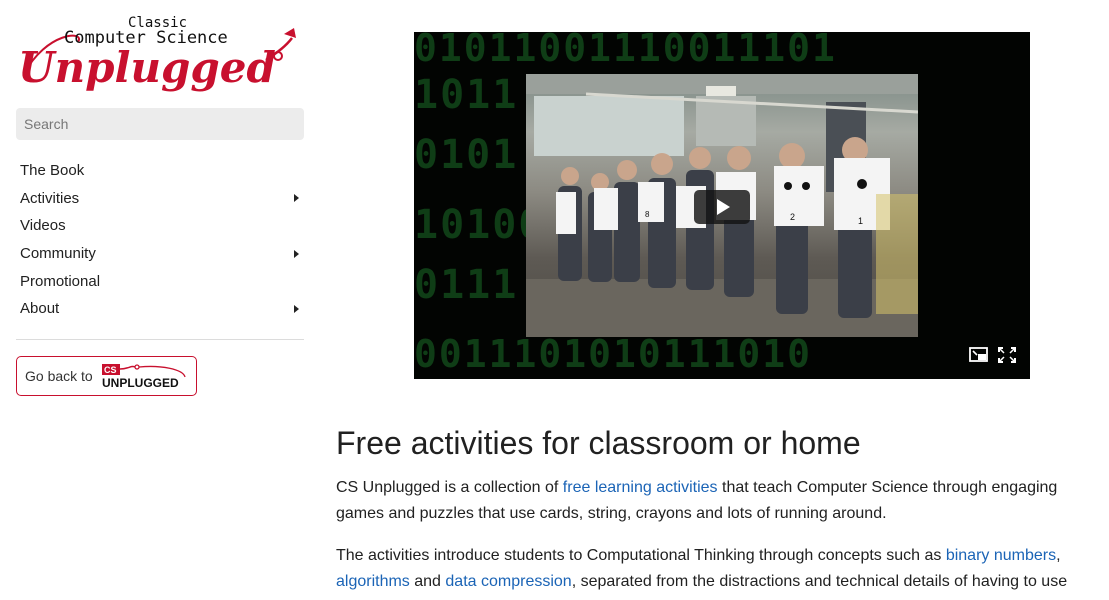 Image resolution: width=1109 pixels, height=600 pixels. Describe the element at coordinates (860, 221) in the screenshot. I see `card-number-label: 1` at that location.